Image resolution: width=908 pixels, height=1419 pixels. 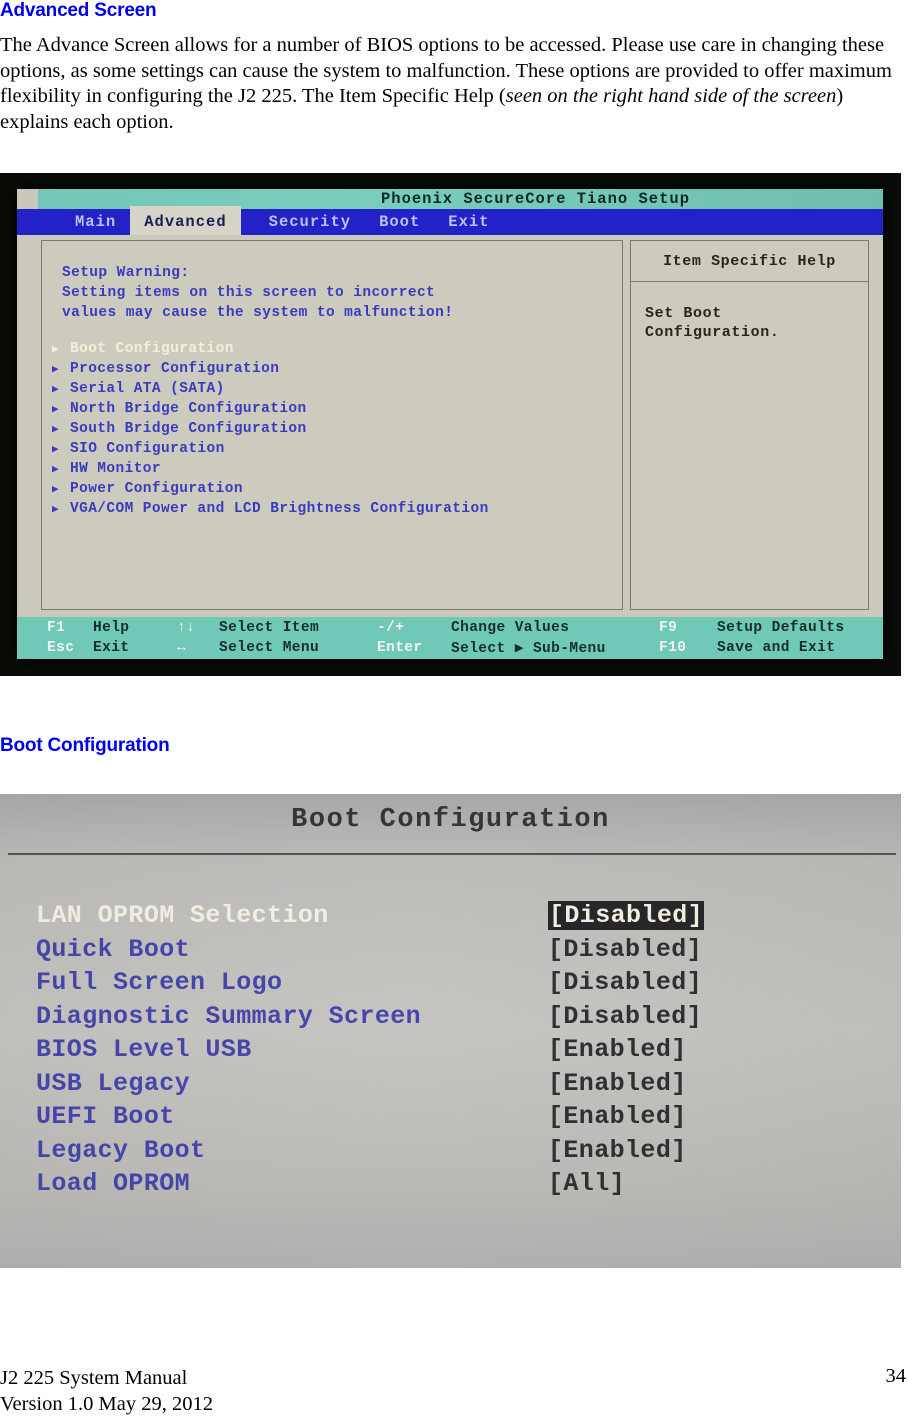 I want to click on menu-item-label: South Bridge Configuration, so click(x=188, y=429).